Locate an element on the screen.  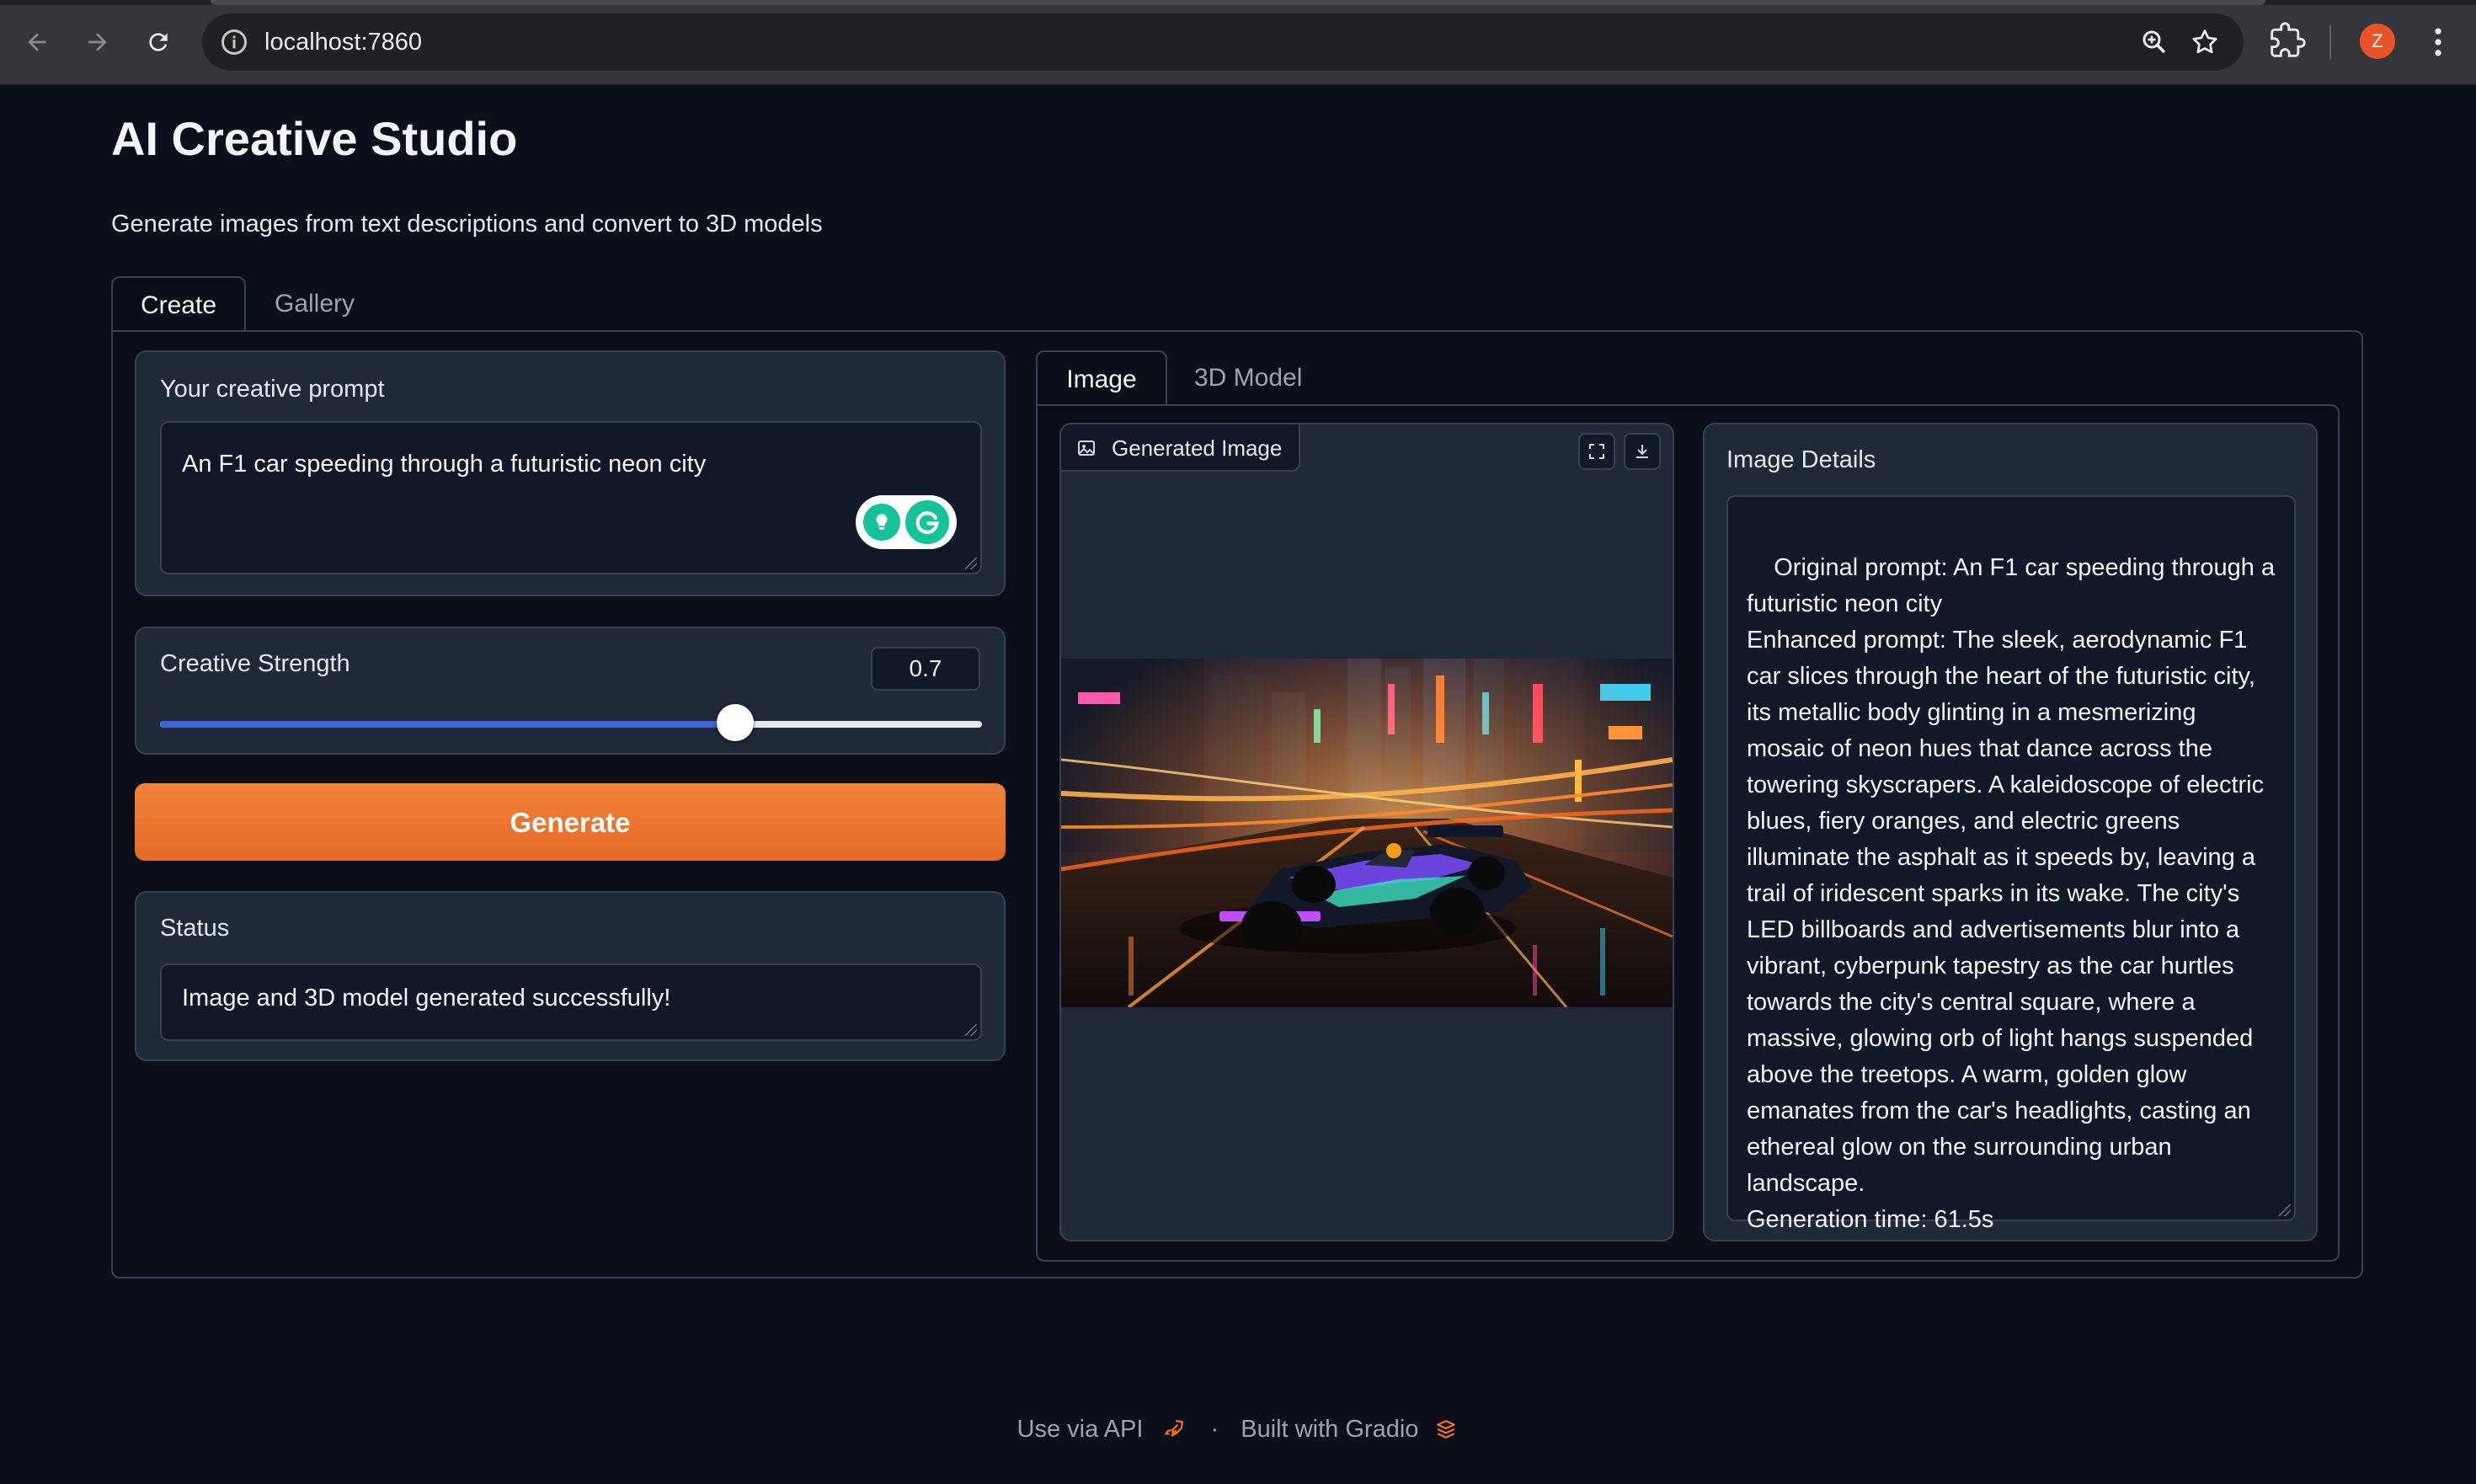
download-button is located at coordinates (1642, 452).